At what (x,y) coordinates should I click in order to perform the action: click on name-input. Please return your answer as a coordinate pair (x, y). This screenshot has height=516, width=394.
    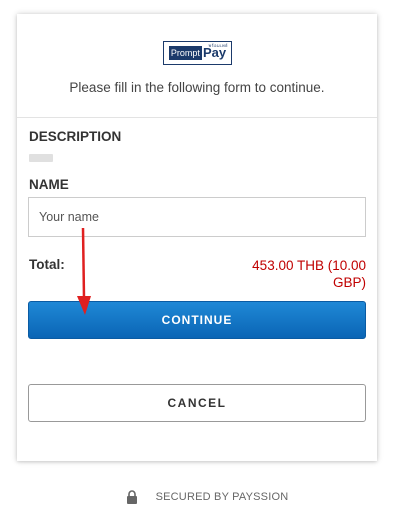
    Looking at the image, I should click on (197, 217).